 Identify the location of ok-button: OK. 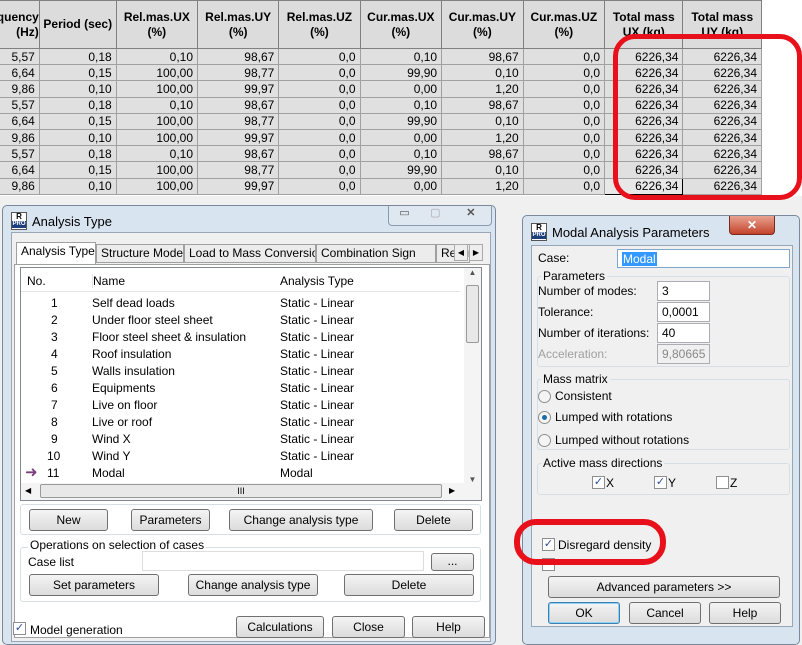
(584, 613).